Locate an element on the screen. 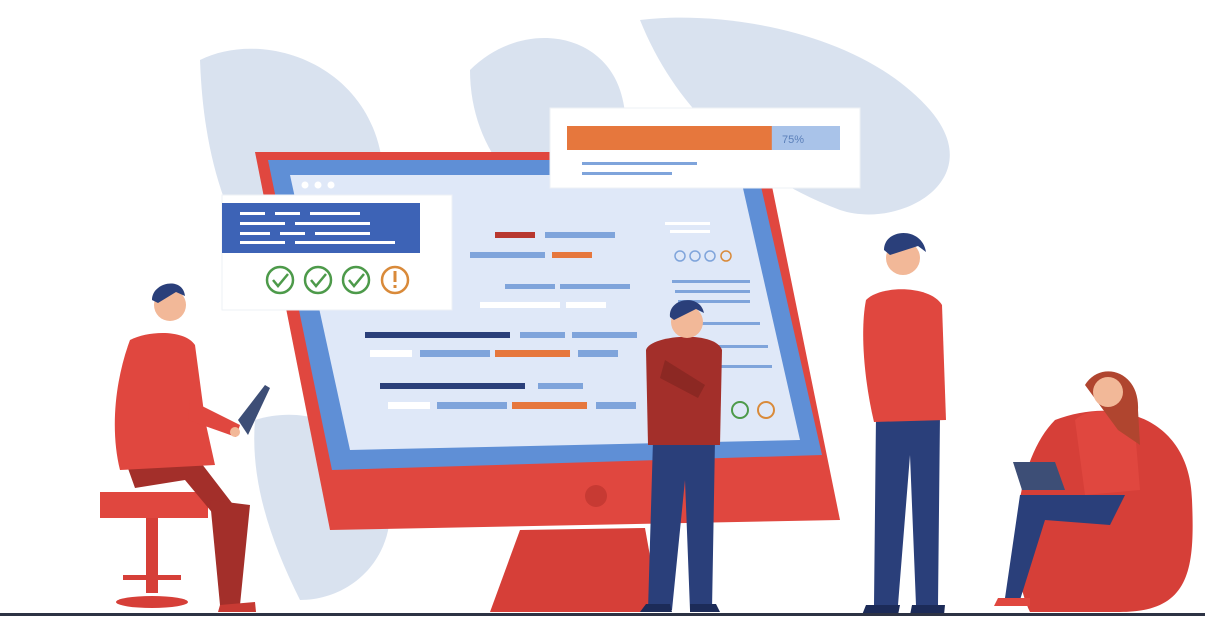 The width and height of the screenshot is (1205, 620). checklist-card is located at coordinates (337, 252).